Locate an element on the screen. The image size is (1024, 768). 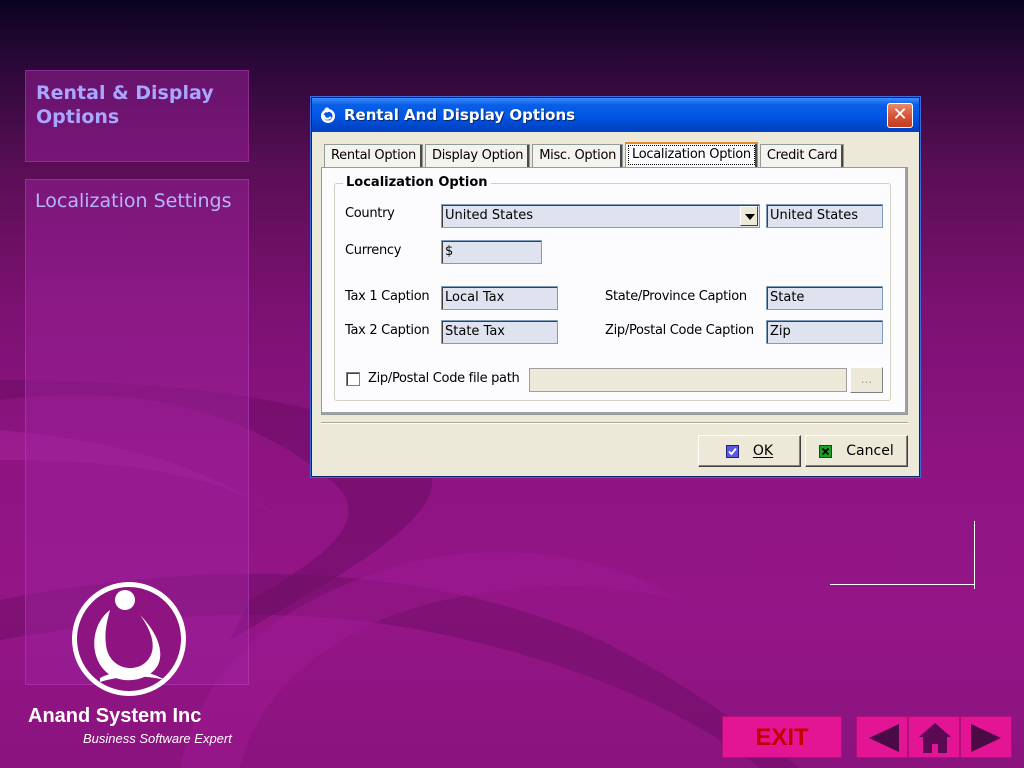
cancel-x-icon is located at coordinates (826, 451).